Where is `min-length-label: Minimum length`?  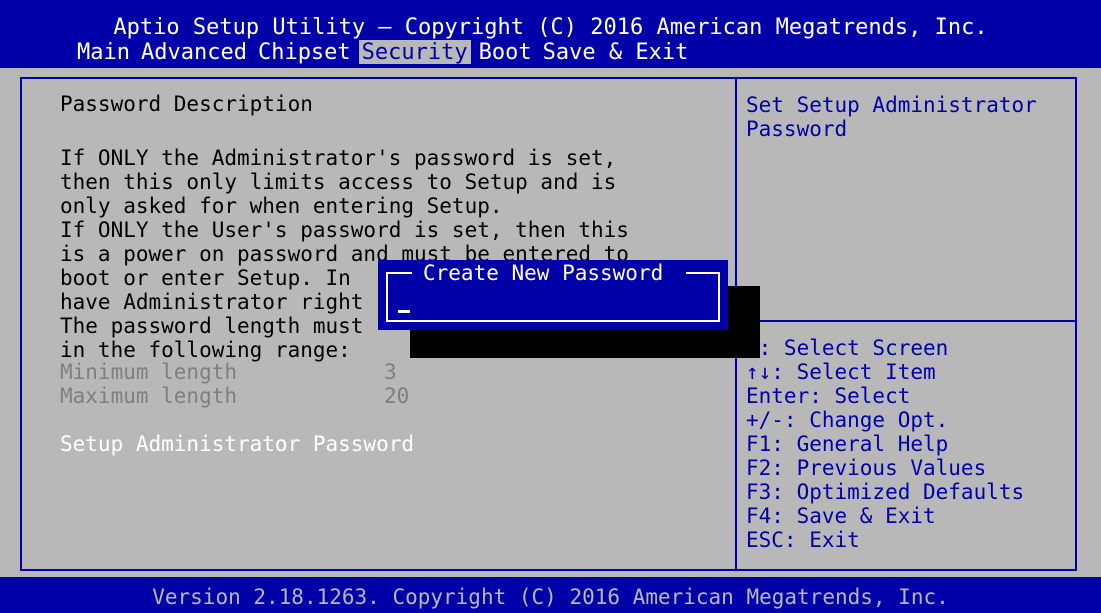 min-length-label: Minimum length is located at coordinates (149, 372).